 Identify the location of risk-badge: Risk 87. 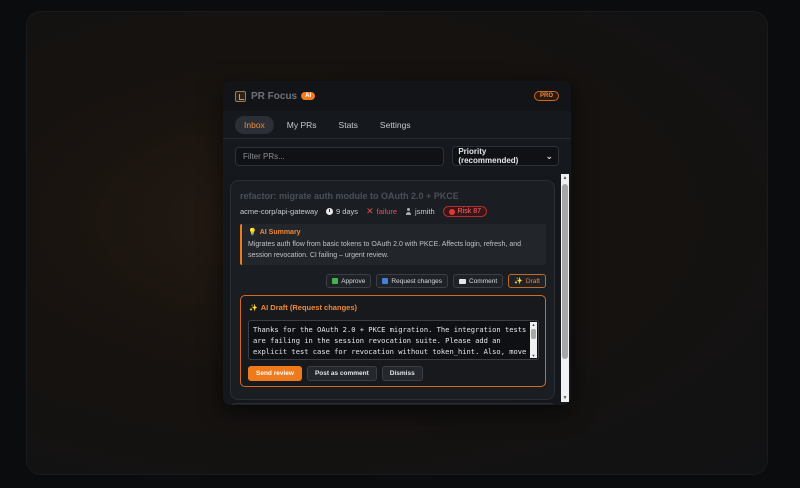
(464, 211).